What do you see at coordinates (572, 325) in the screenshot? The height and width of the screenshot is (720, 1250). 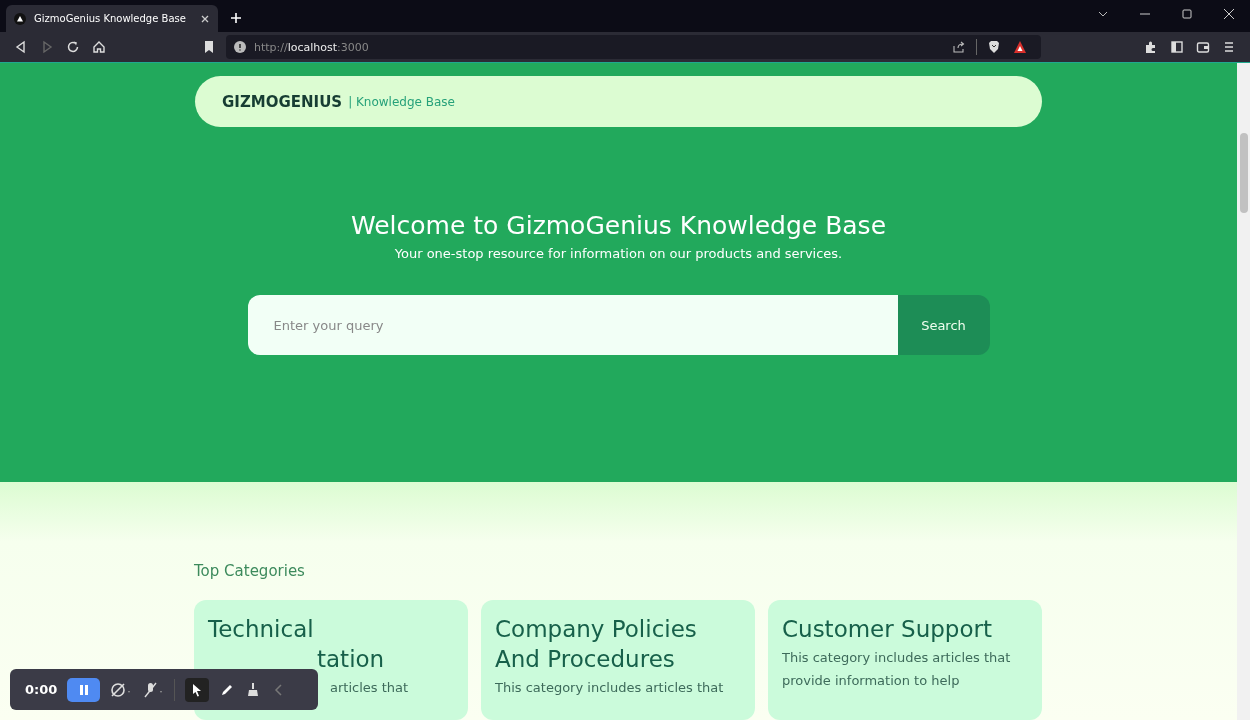 I see `search-field: Enter your query` at bounding box center [572, 325].